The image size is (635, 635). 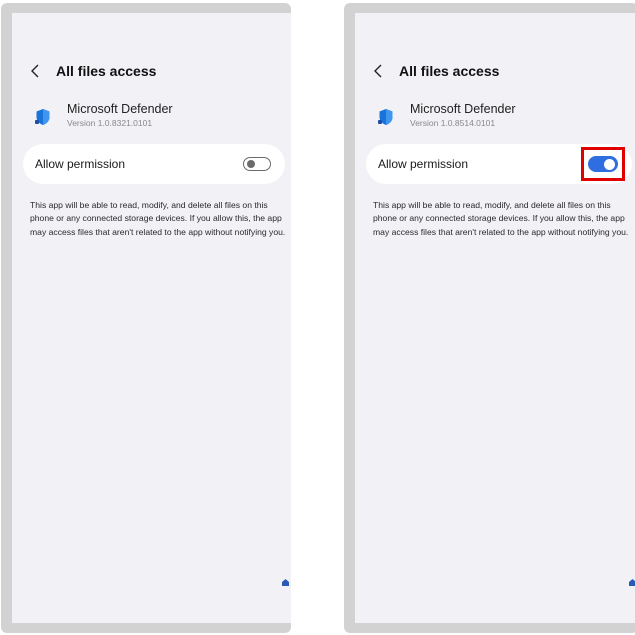 I want to click on toggle-knob, so click(x=250, y=163).